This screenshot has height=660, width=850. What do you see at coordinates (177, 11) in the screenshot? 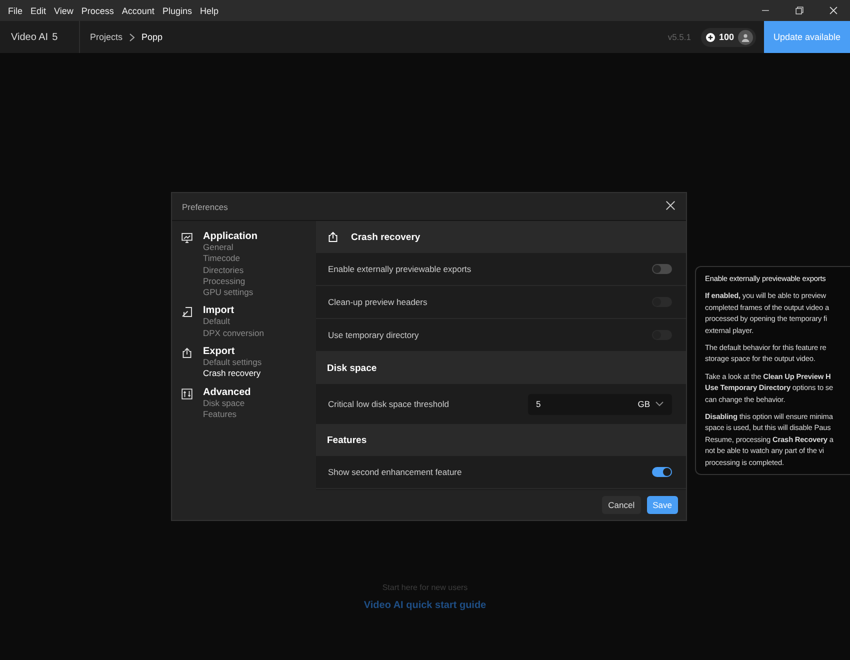
I see `menu-item: Plugins` at bounding box center [177, 11].